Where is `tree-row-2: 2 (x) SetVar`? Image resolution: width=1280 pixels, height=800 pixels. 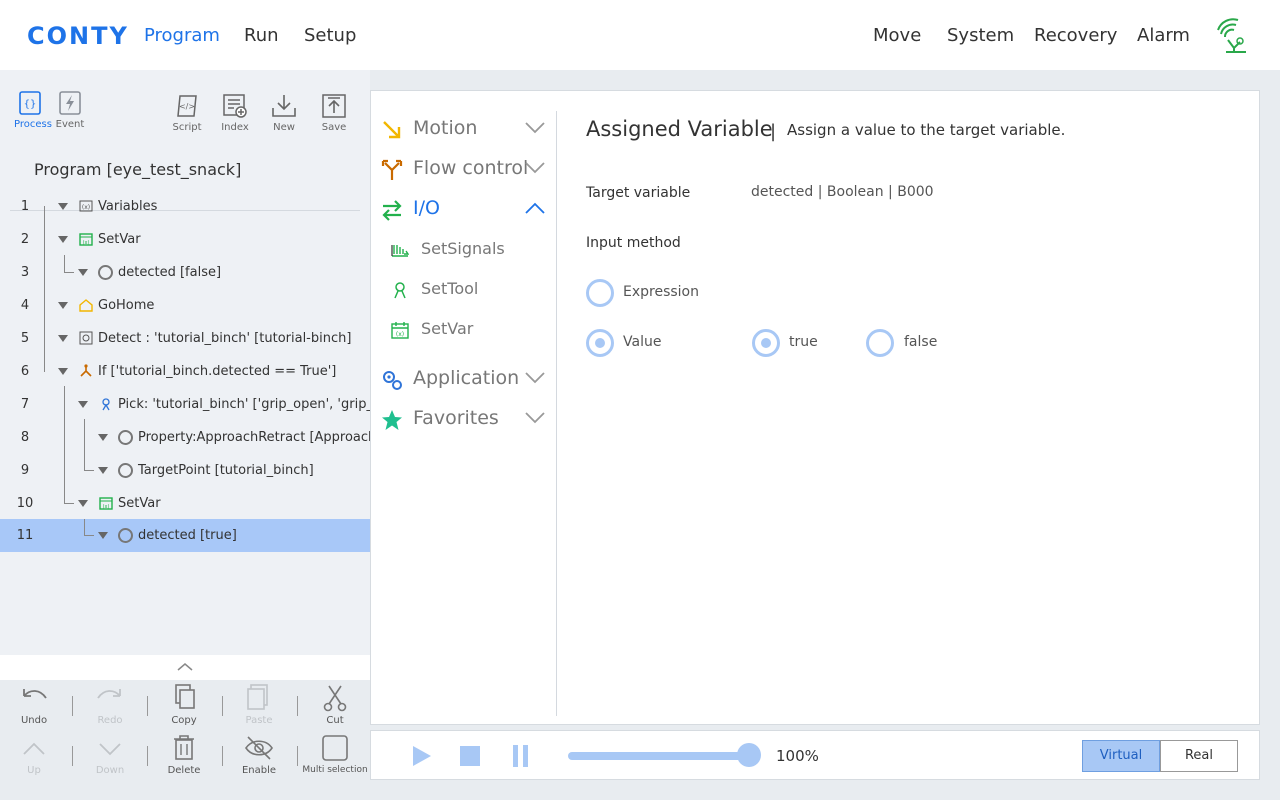
tree-row-2: 2 (x) SetVar is located at coordinates (185, 239).